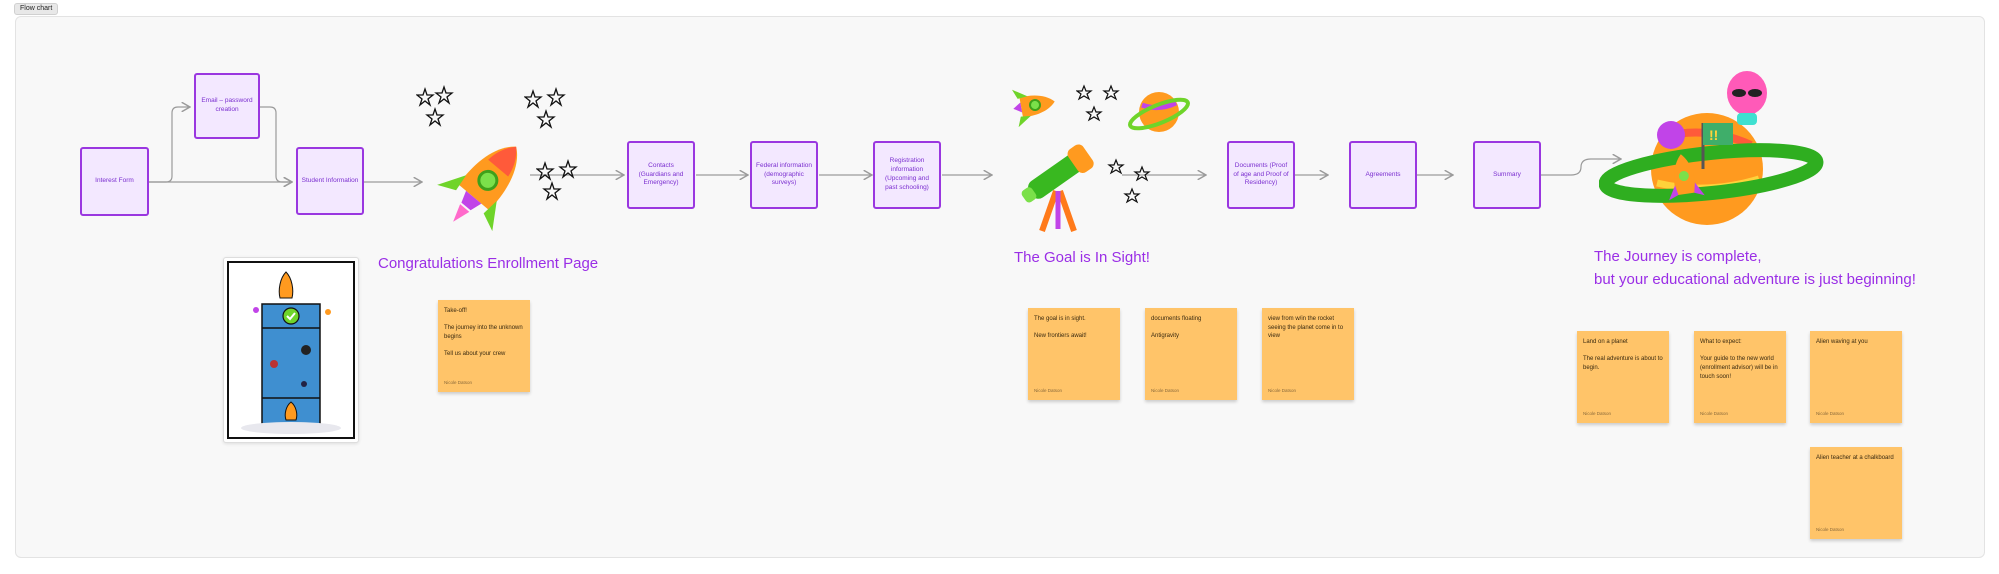  I want to click on flow-step-label: Interest Form, so click(114, 181).